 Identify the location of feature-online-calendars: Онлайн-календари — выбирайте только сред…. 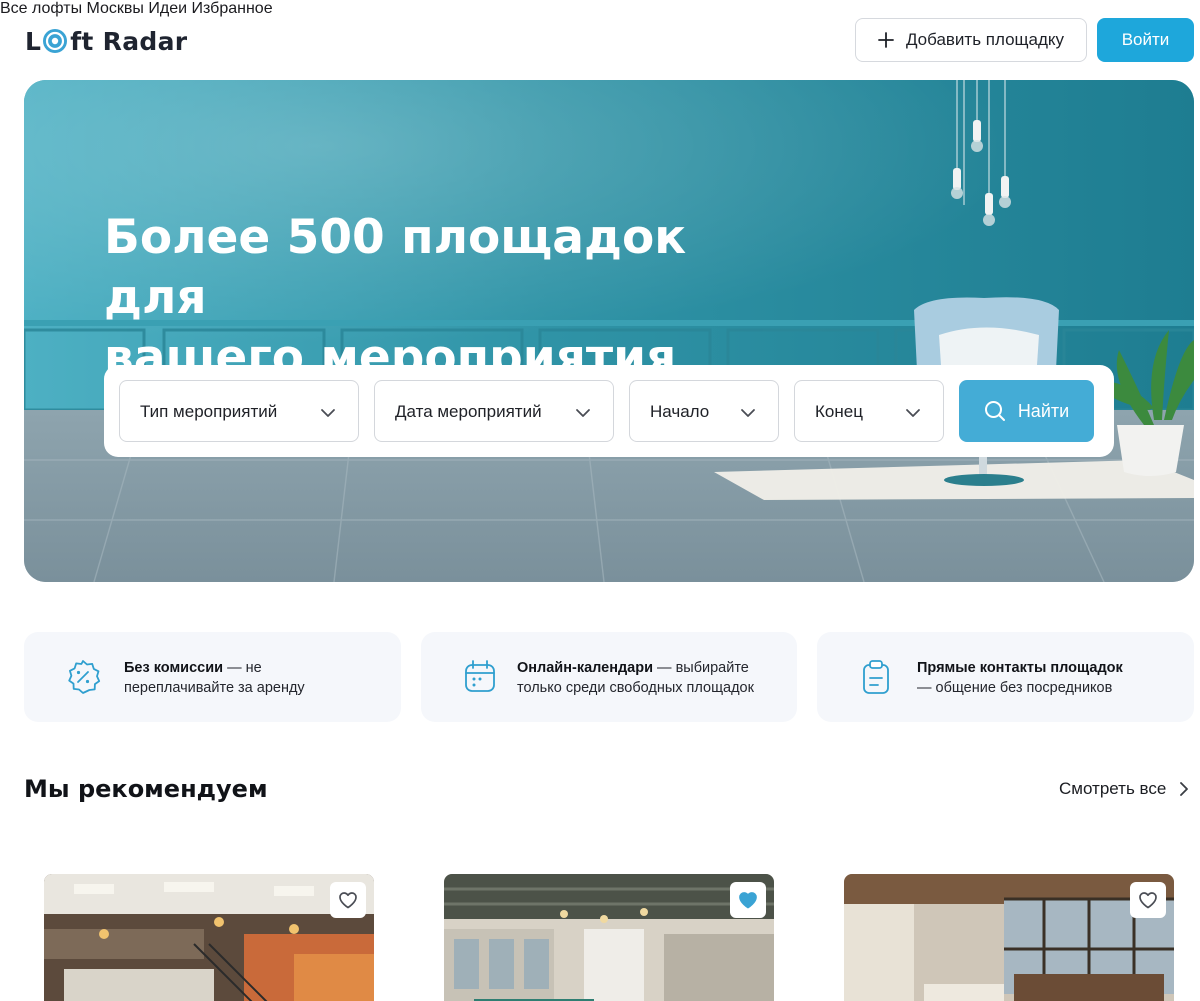
(609, 677).